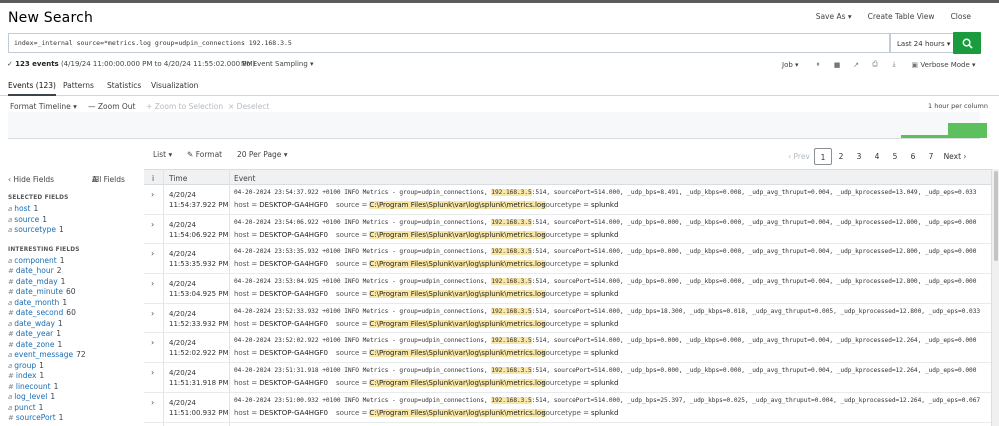 The height and width of the screenshot is (426, 999). Describe the element at coordinates (75, 334) in the screenshot. I see `field-date-year: # date_year 1` at that location.